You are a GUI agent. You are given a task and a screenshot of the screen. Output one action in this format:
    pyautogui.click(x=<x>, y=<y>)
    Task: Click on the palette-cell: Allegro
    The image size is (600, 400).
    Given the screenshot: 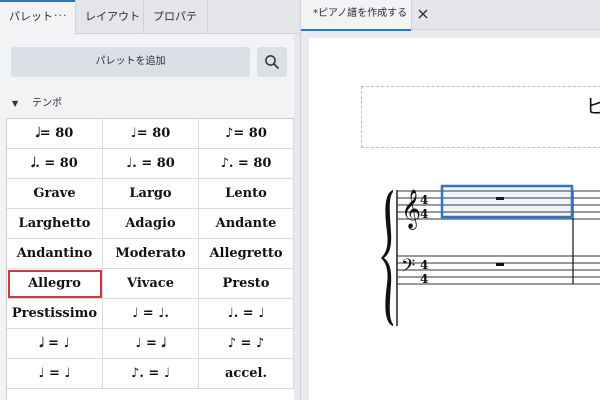 What is the action you would take?
    pyautogui.click(x=55, y=284)
    